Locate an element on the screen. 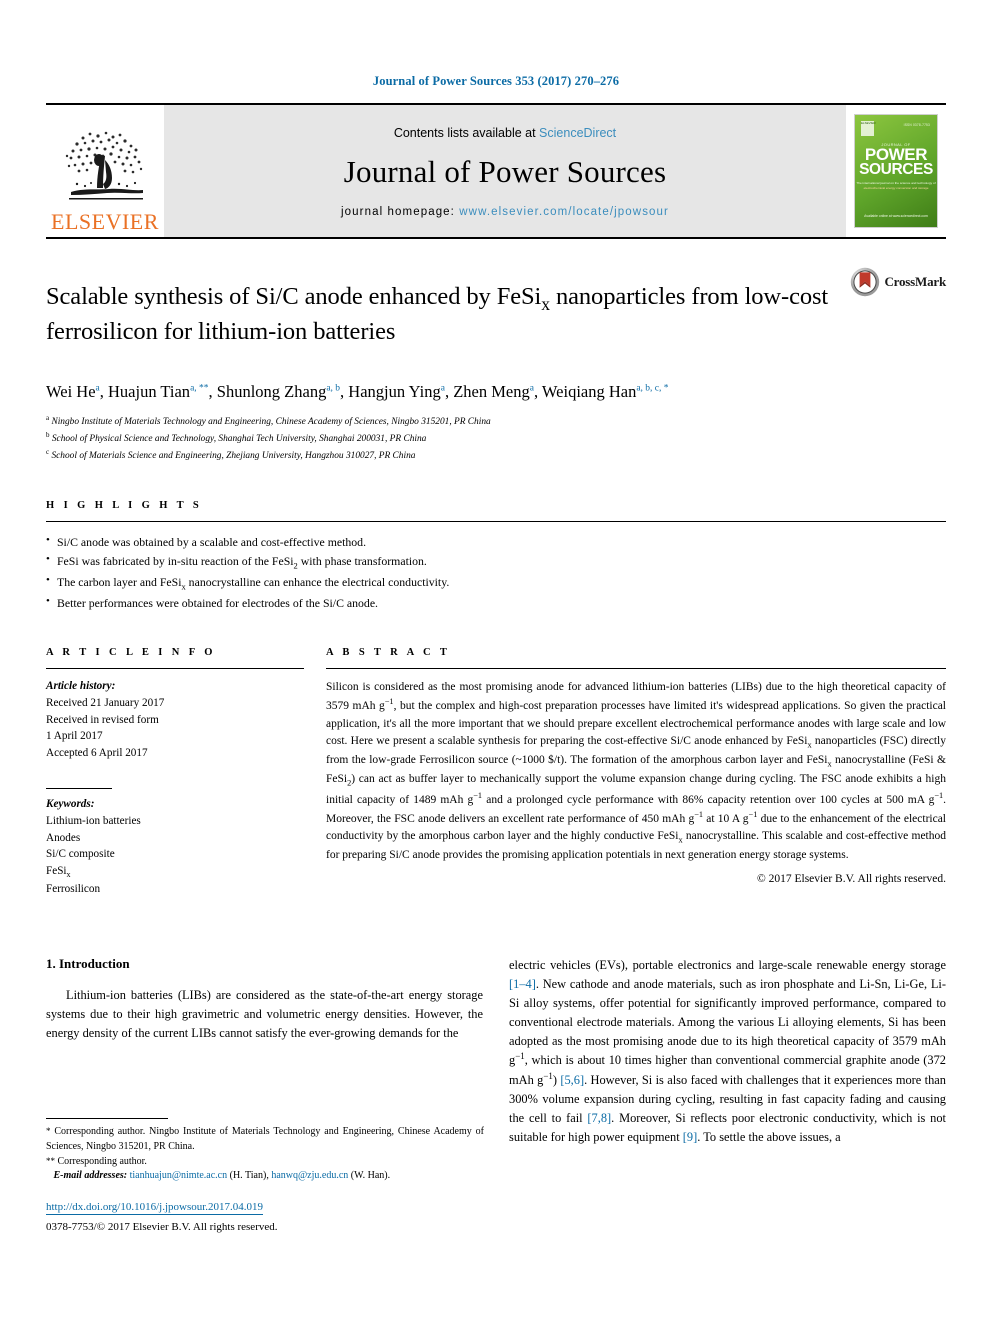 The height and width of the screenshot is (1323, 992). affiliation-c-mark: c is located at coordinates (48, 451).